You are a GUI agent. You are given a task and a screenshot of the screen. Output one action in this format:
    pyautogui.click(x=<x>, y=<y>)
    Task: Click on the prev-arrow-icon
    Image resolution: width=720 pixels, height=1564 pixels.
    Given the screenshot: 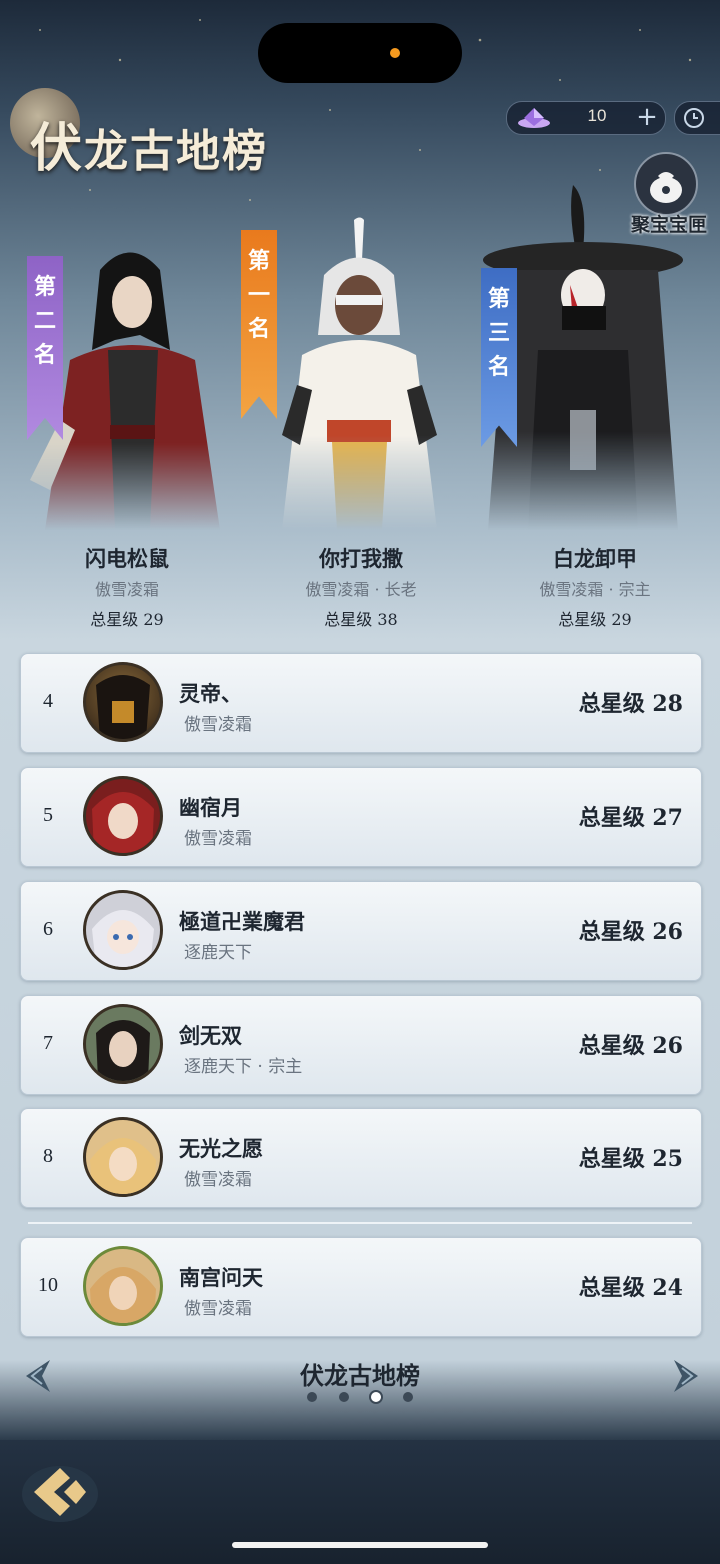 What is the action you would take?
    pyautogui.click(x=38, y=1376)
    